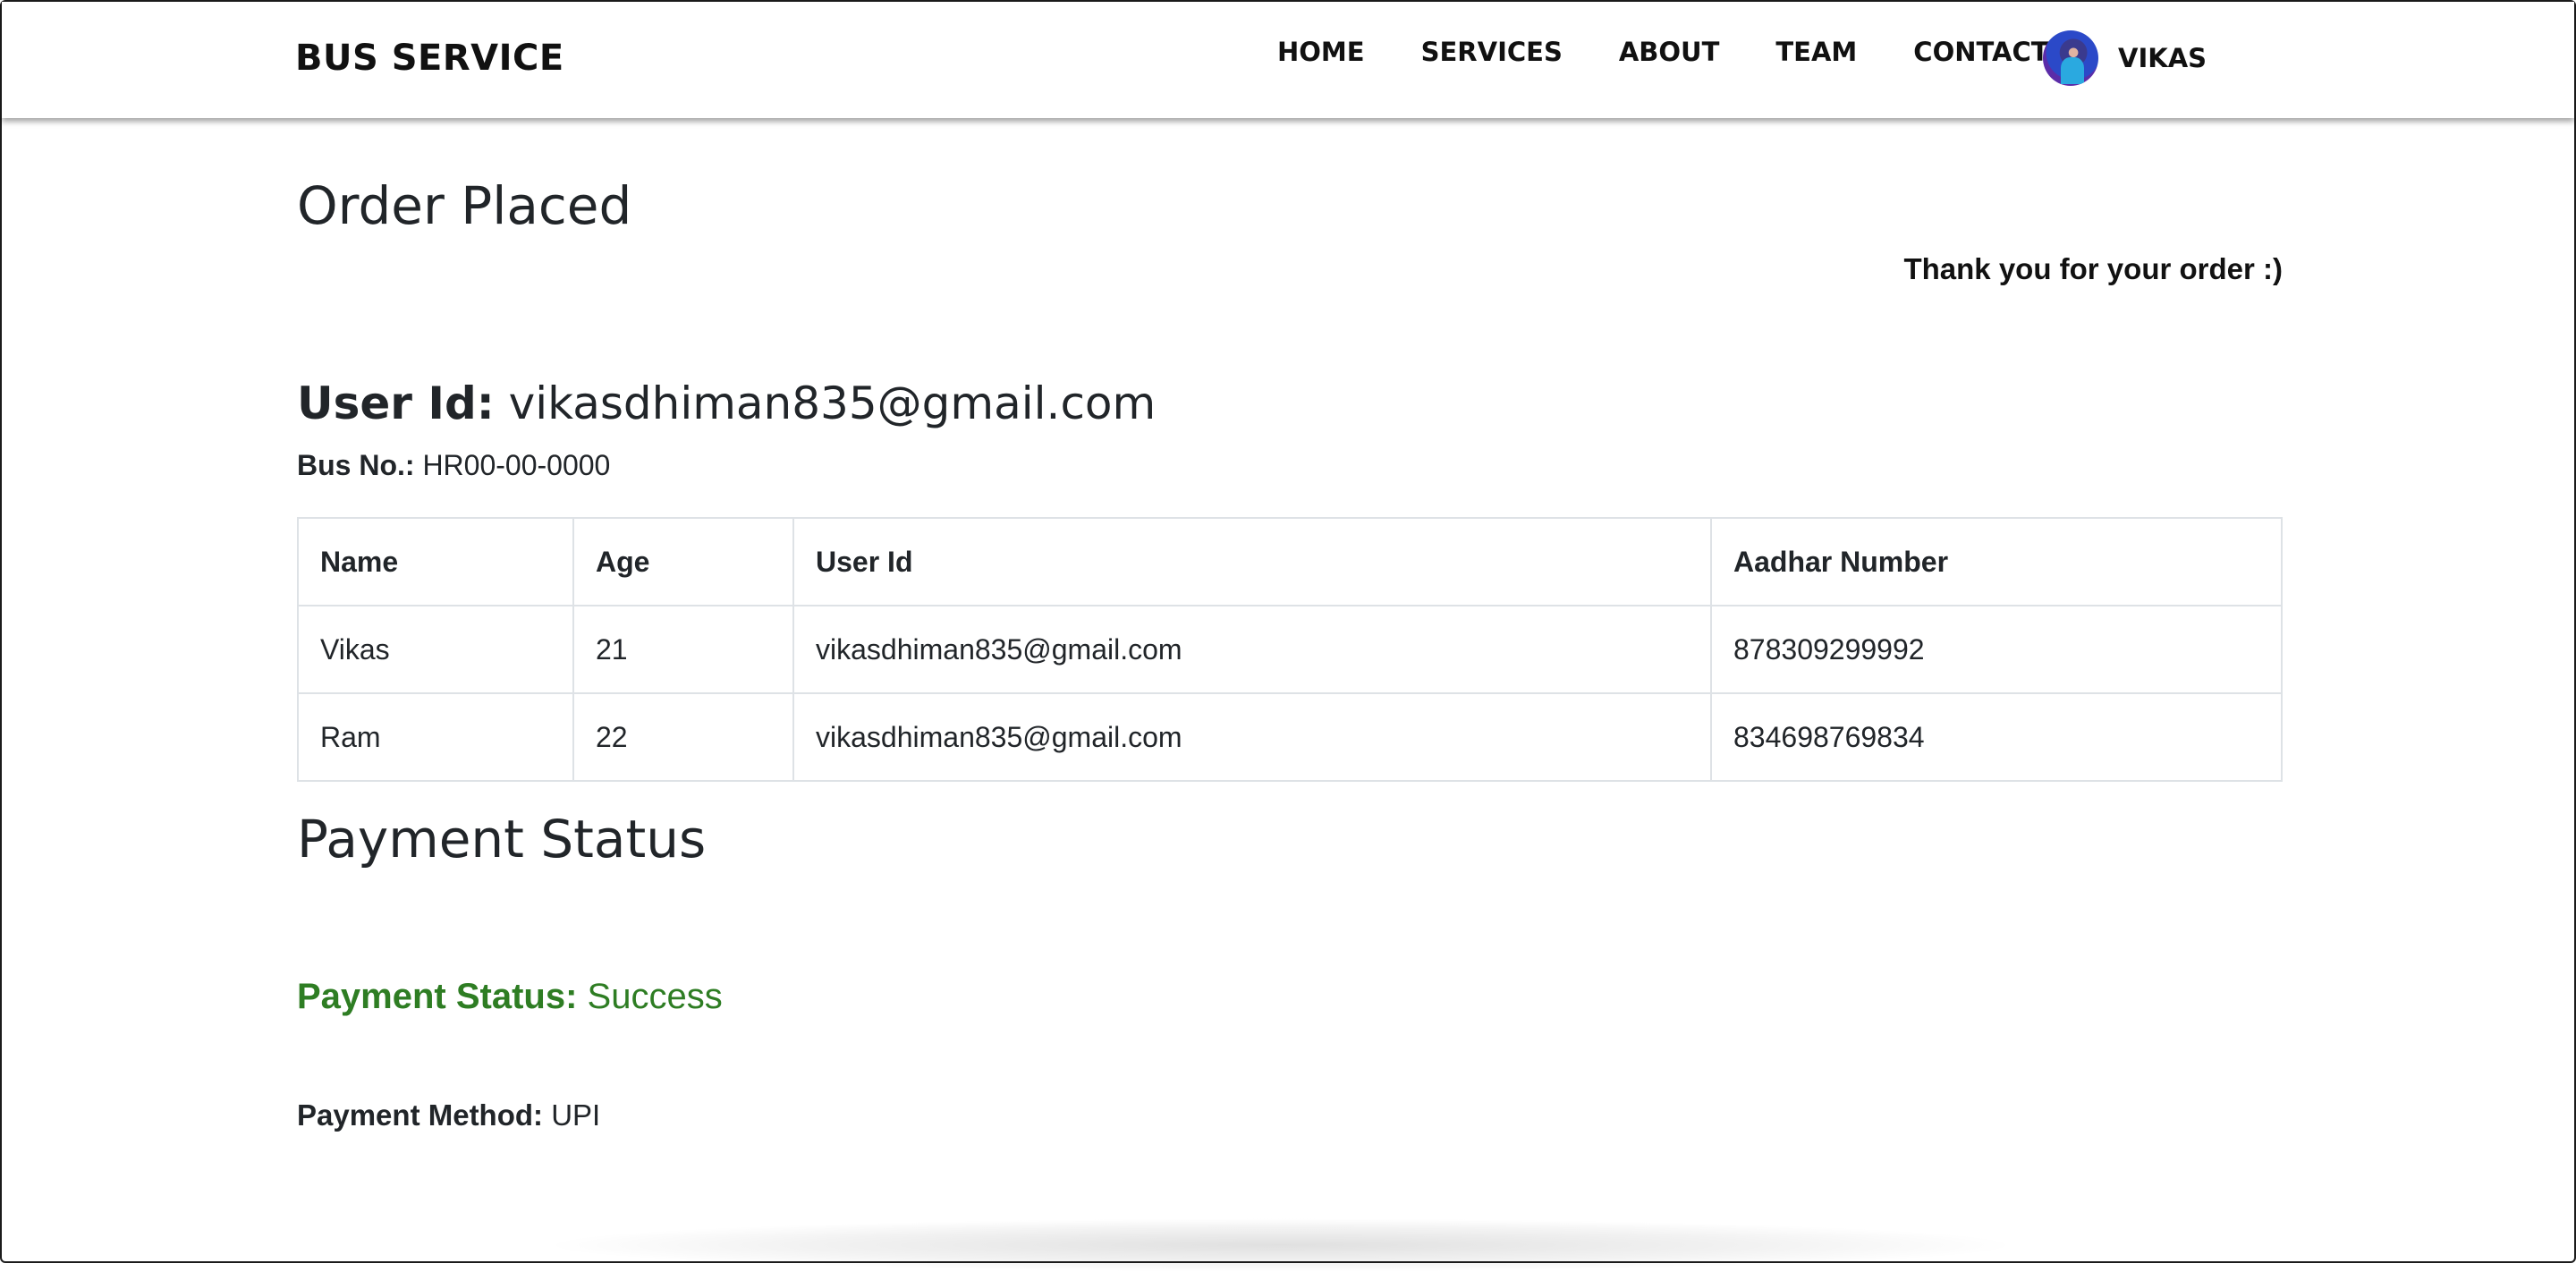  I want to click on cell-aadhar: 878309299992, so click(1996, 649).